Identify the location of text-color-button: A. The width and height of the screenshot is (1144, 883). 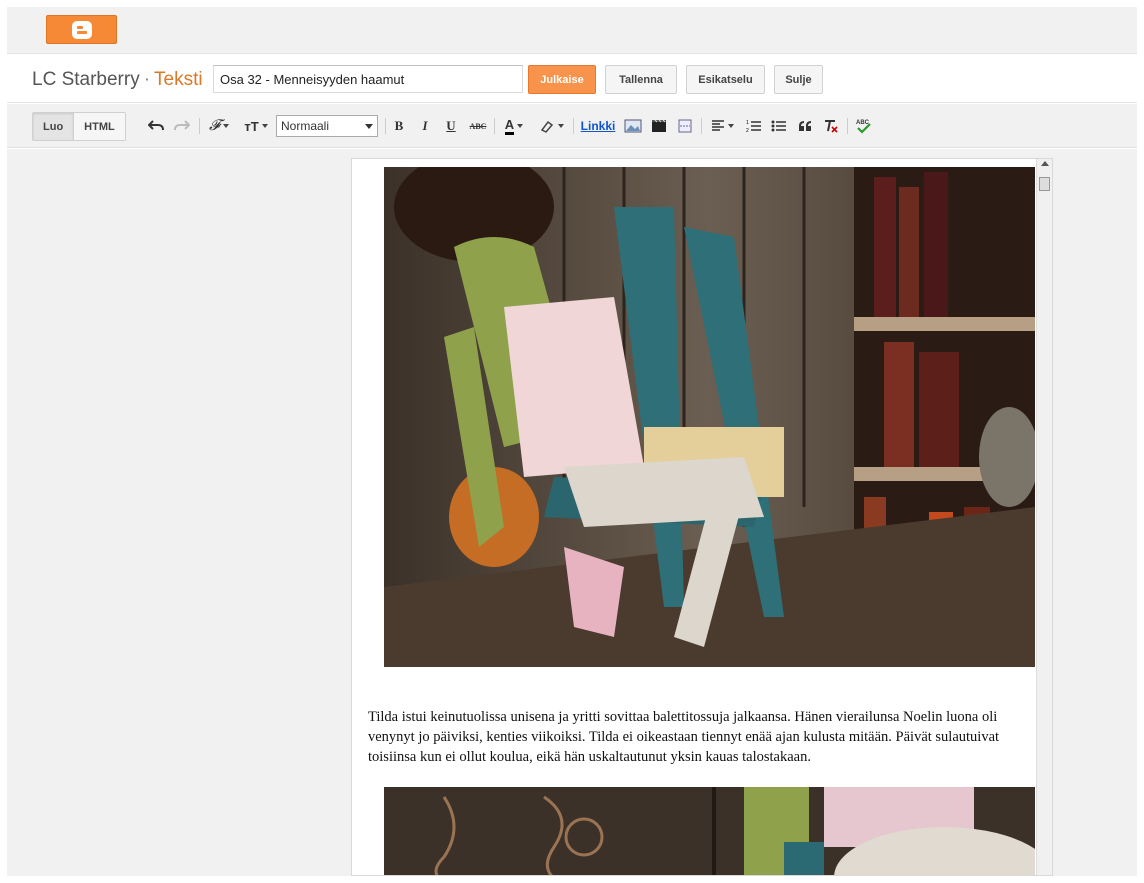
(514, 126).